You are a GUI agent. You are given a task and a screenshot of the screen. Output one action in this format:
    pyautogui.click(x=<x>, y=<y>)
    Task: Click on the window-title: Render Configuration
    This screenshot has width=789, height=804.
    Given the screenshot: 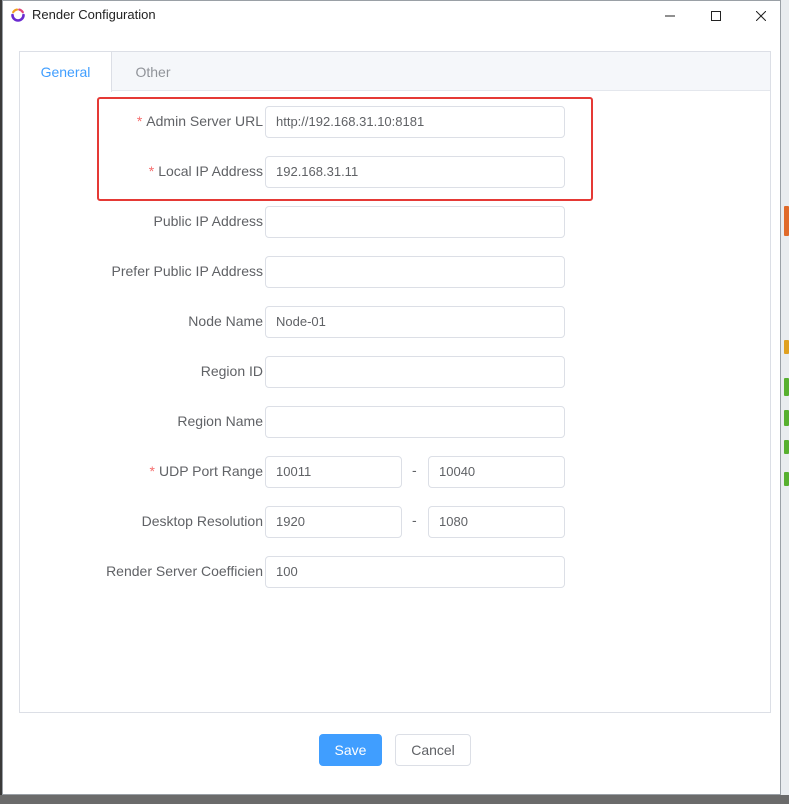 What is the action you would take?
    pyautogui.click(x=94, y=14)
    